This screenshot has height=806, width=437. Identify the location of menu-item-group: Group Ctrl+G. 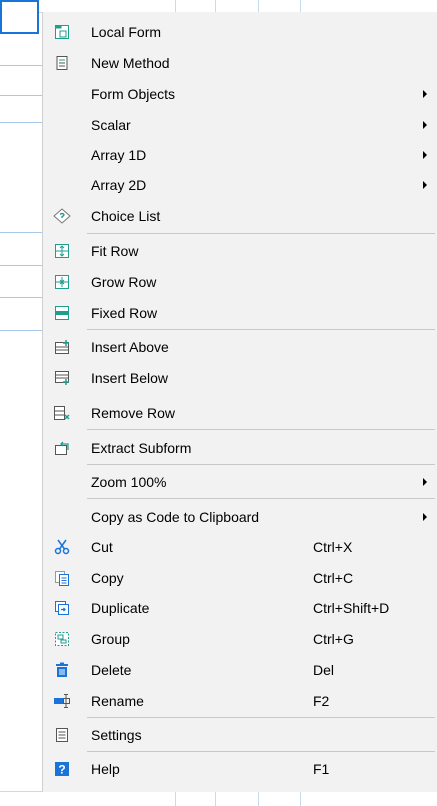
(240, 638).